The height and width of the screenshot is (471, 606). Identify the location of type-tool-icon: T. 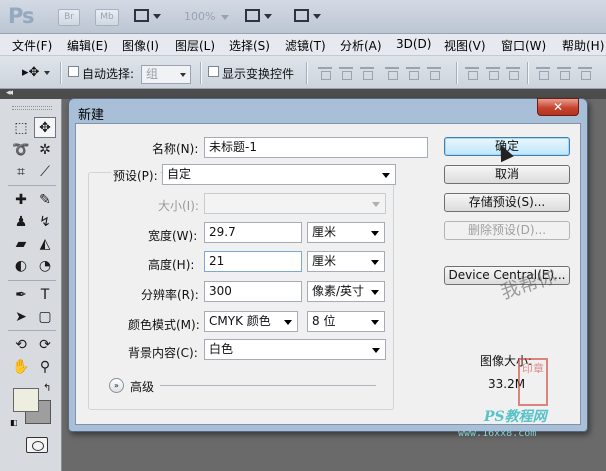
(45, 294).